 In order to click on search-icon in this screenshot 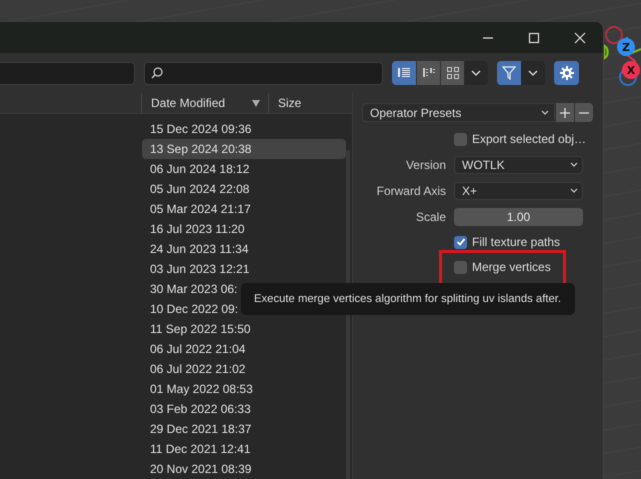, I will do `click(157, 73)`.